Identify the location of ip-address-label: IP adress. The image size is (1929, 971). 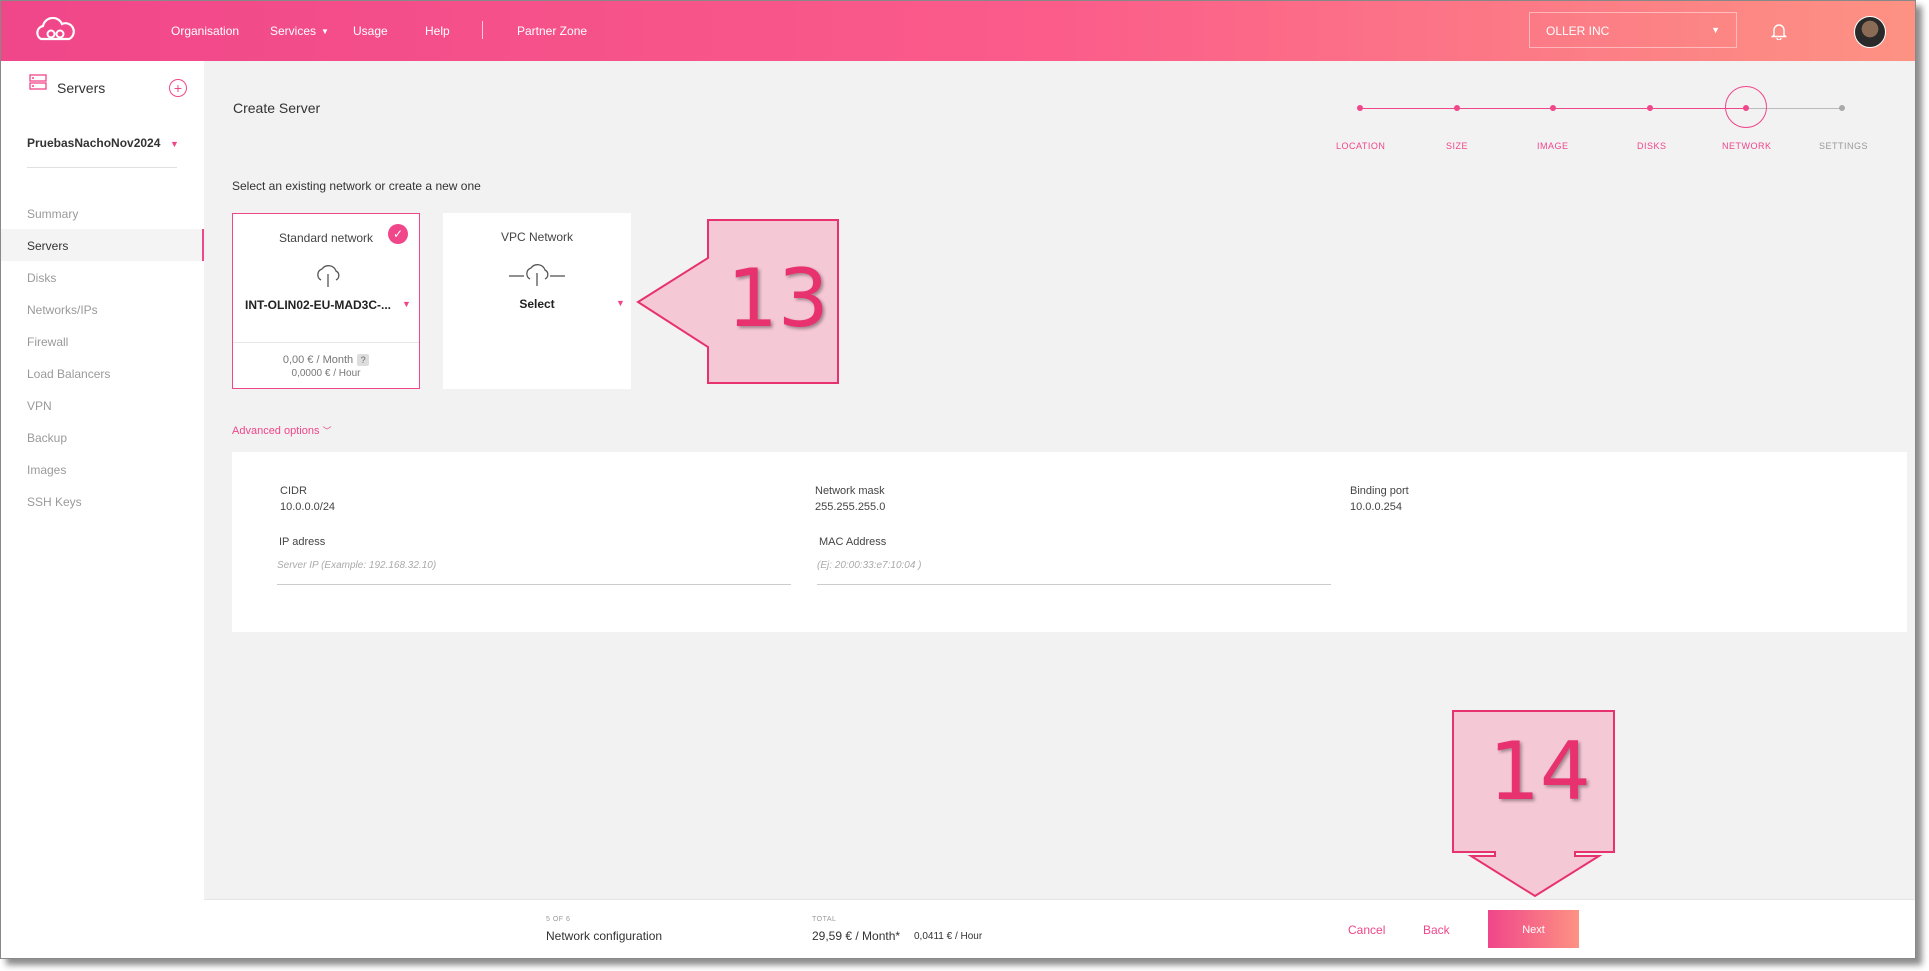
(302, 542).